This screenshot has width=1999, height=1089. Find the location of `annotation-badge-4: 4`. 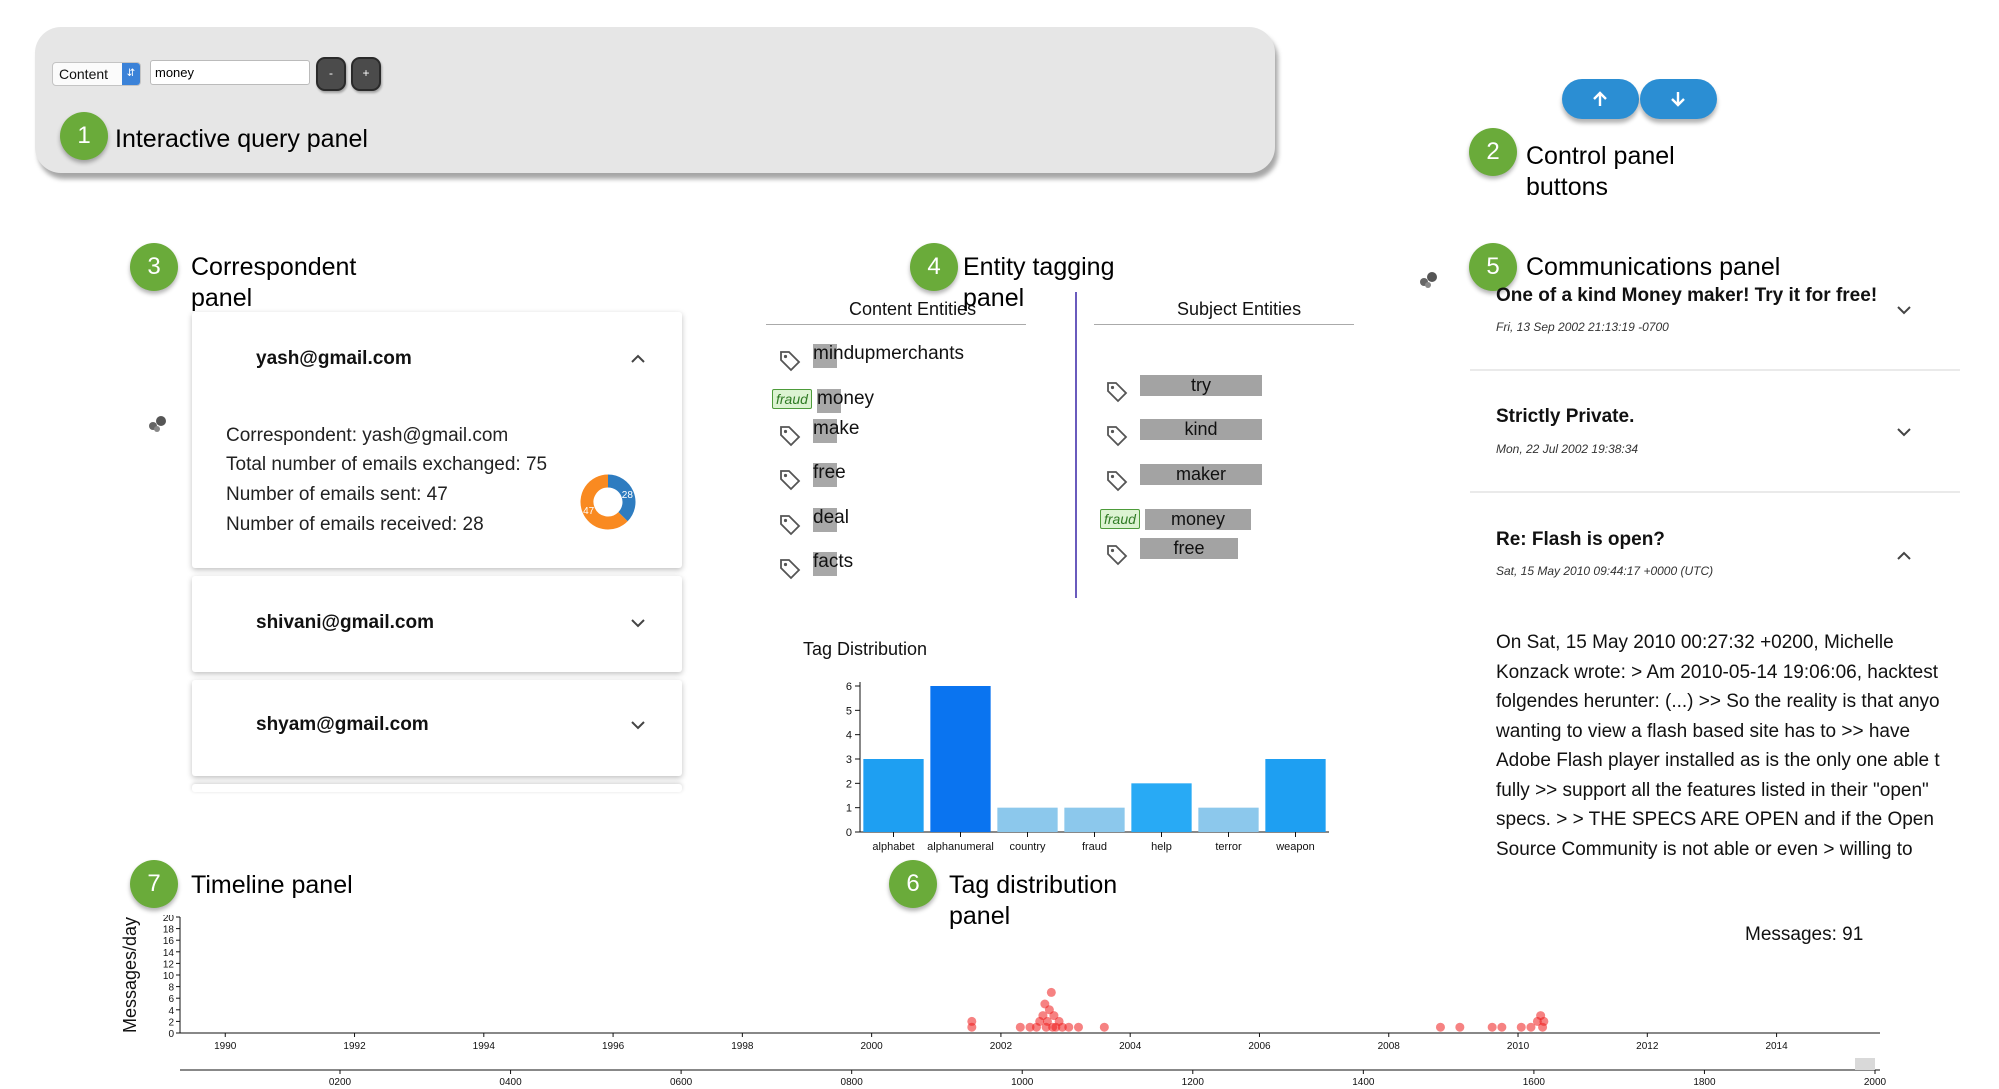

annotation-badge-4: 4 is located at coordinates (934, 267).